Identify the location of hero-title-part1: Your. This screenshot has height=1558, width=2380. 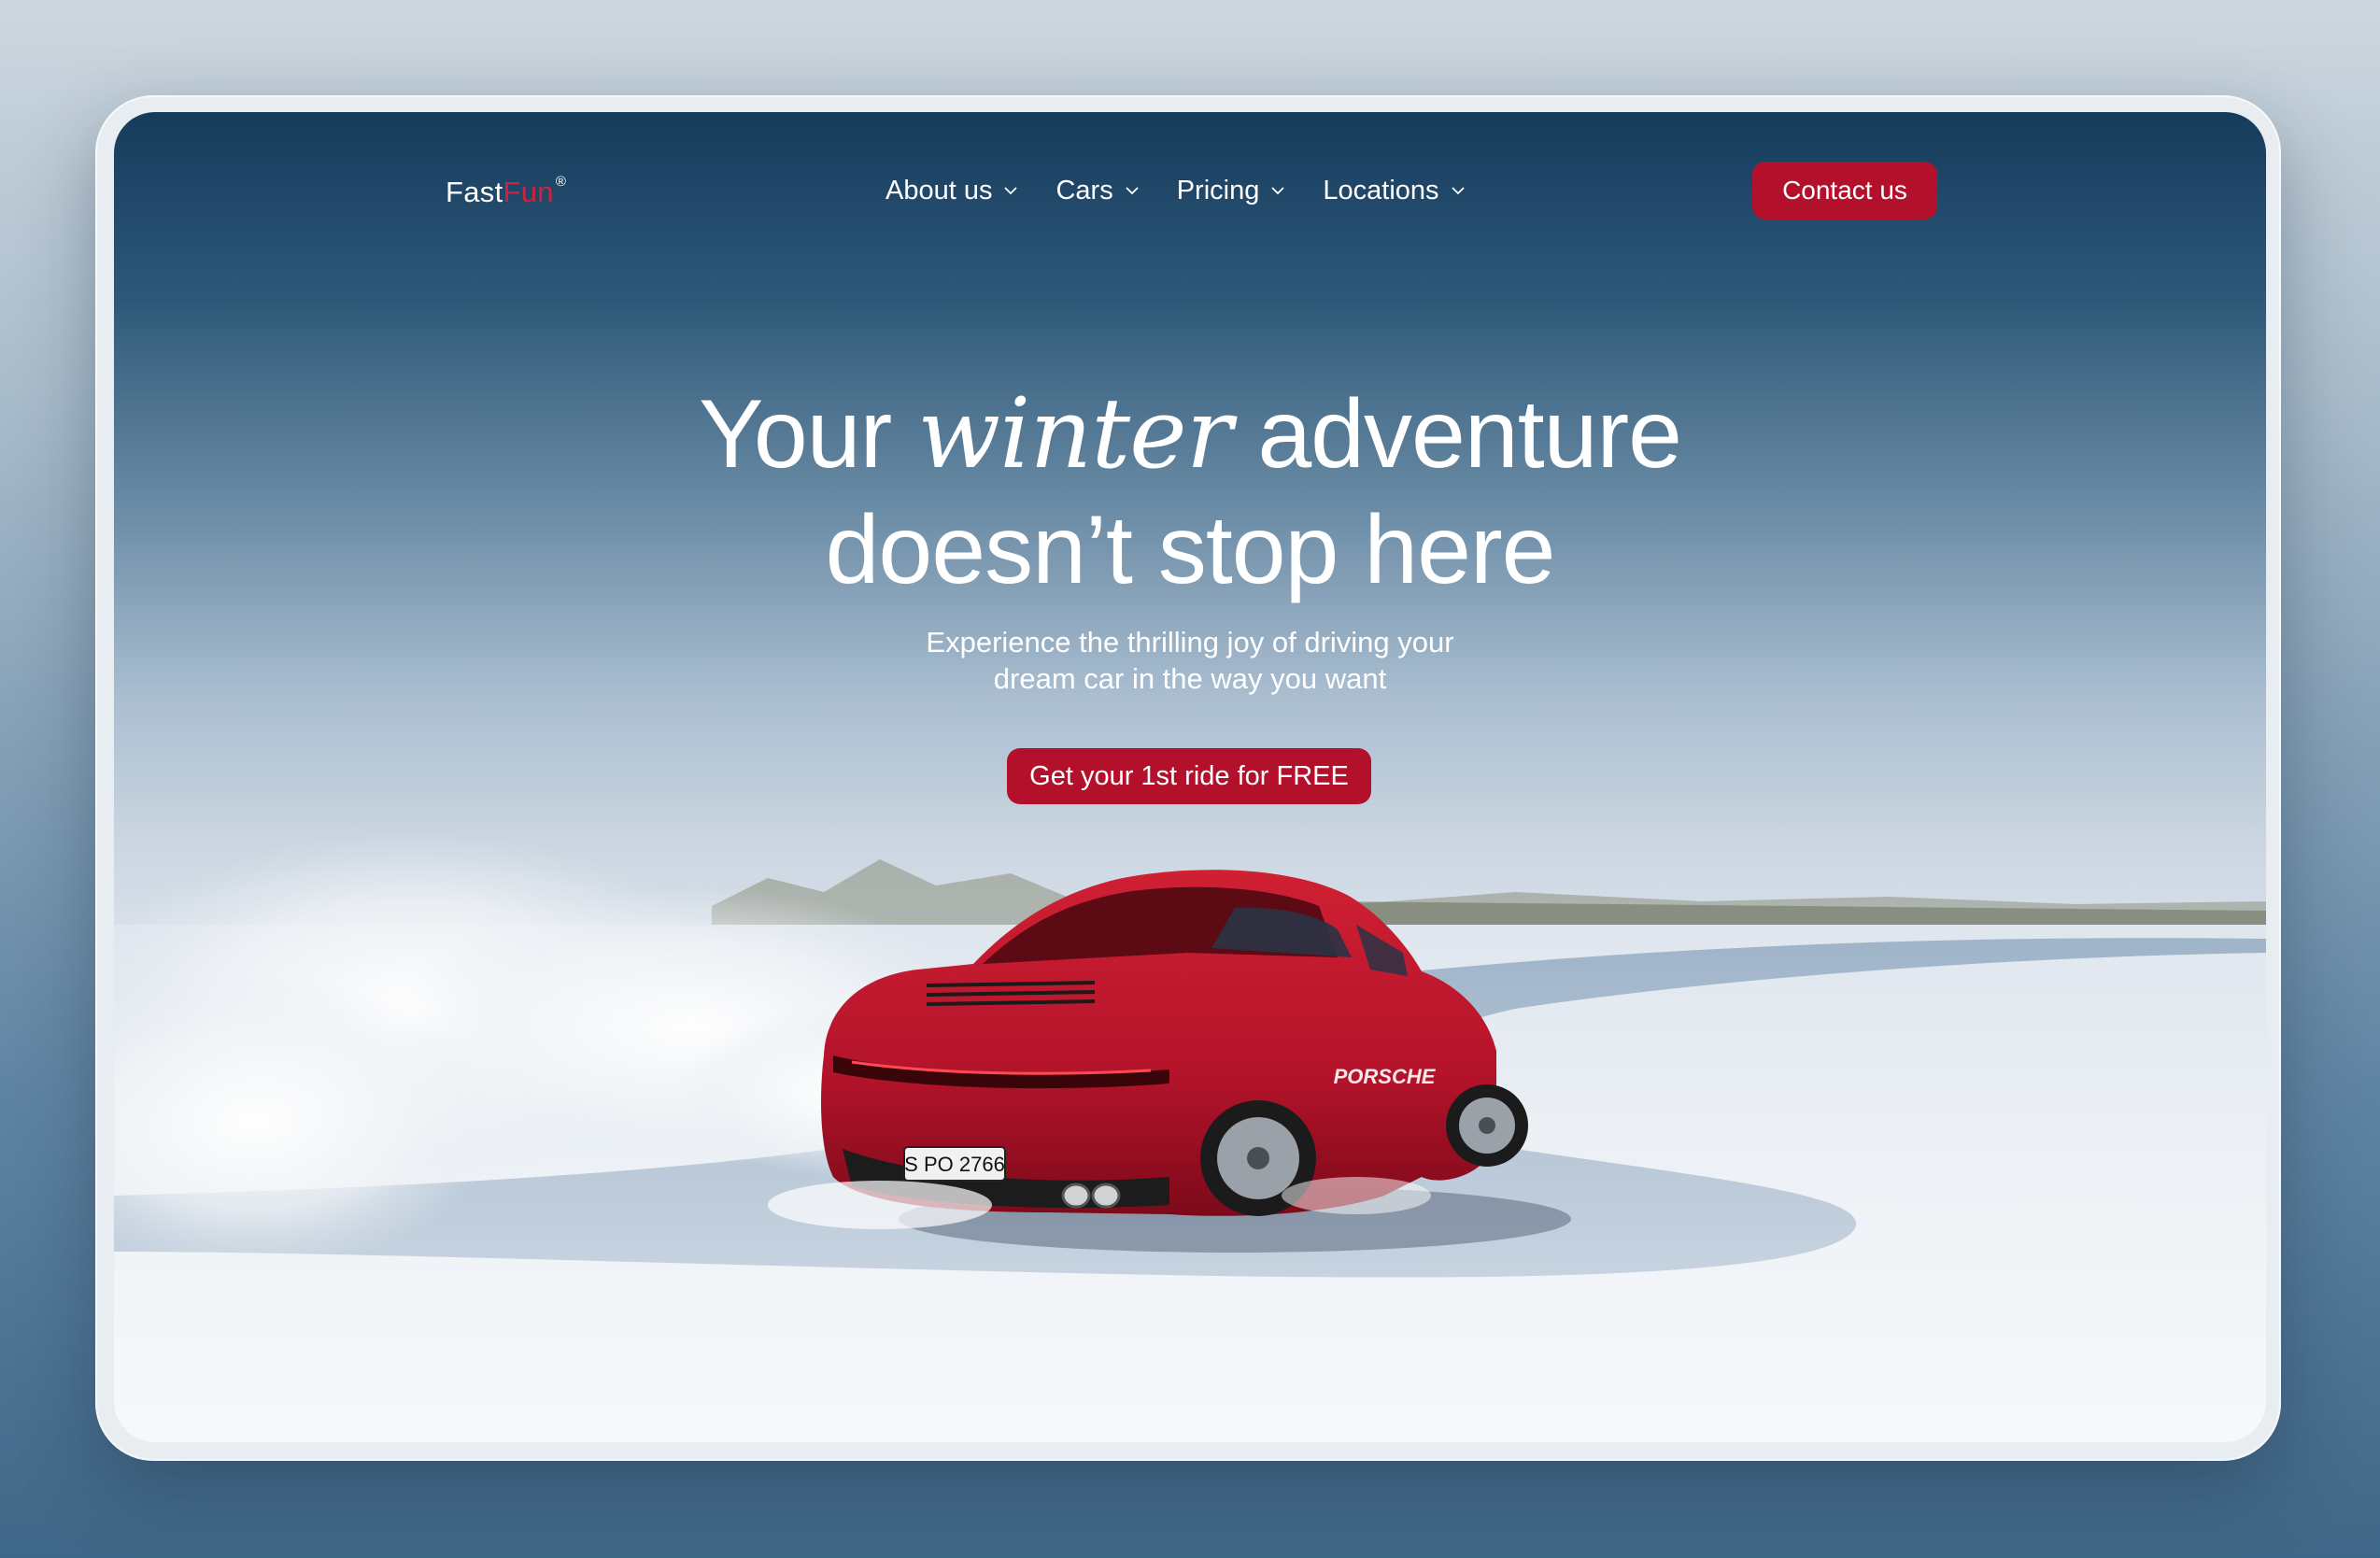
(795, 434).